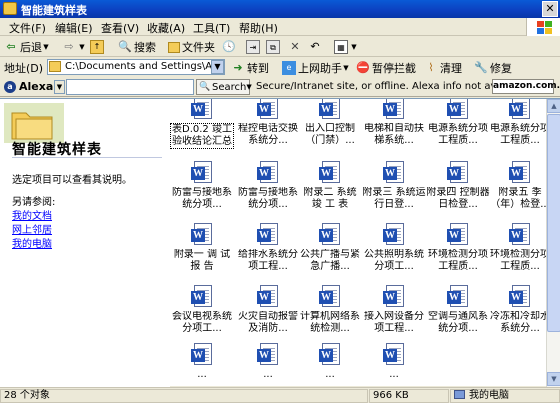  I want to click on link-my-computer: 我的电脑, so click(32, 242).